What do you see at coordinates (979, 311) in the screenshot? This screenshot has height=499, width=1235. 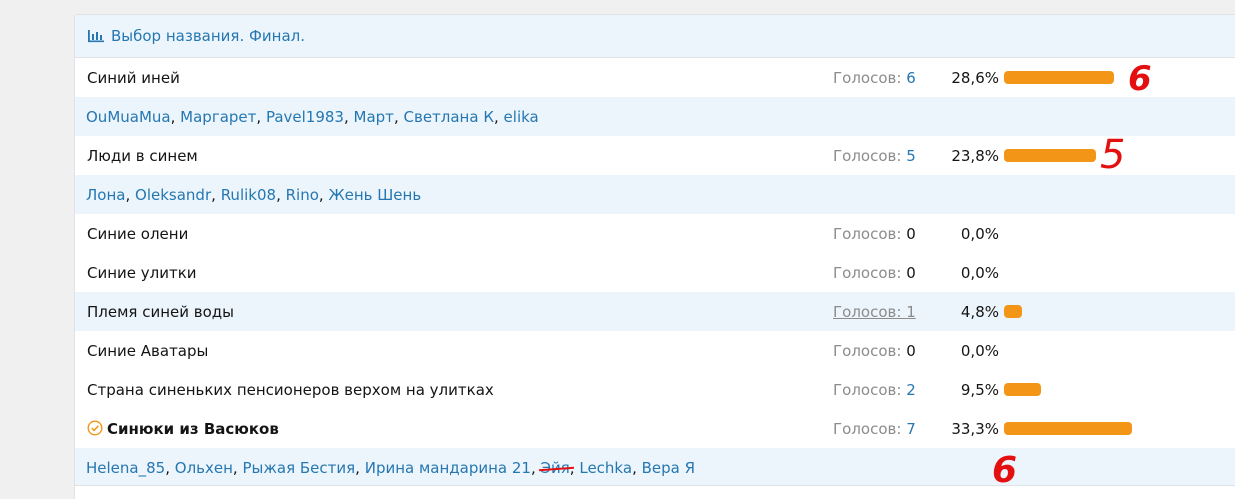 I see `vote-percent: 4,8%` at bounding box center [979, 311].